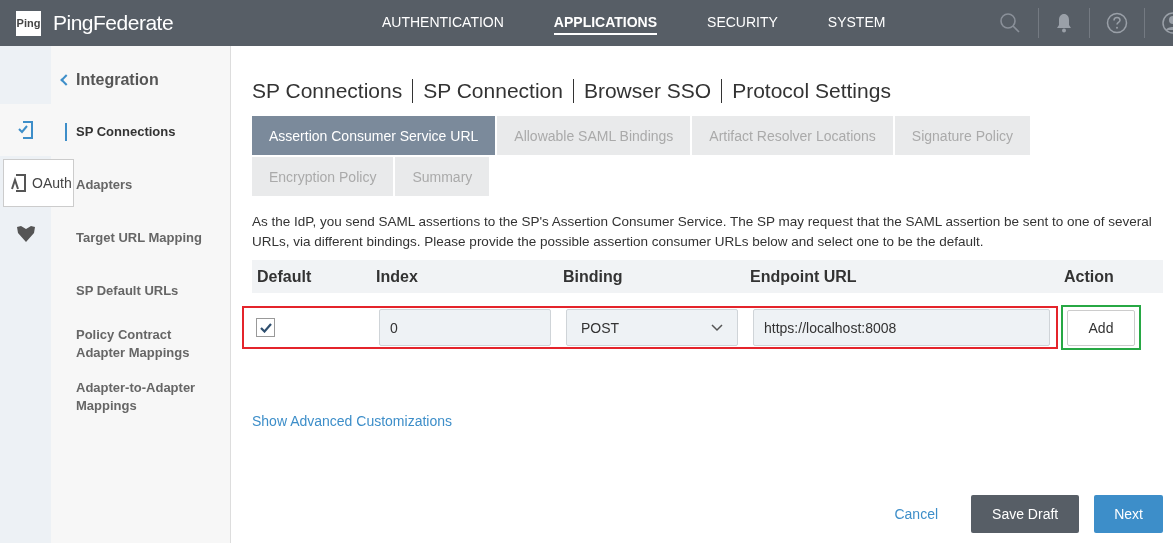 This screenshot has width=1173, height=543. Describe the element at coordinates (856, 23) in the screenshot. I see `nav-tab: SYSTEM` at that location.